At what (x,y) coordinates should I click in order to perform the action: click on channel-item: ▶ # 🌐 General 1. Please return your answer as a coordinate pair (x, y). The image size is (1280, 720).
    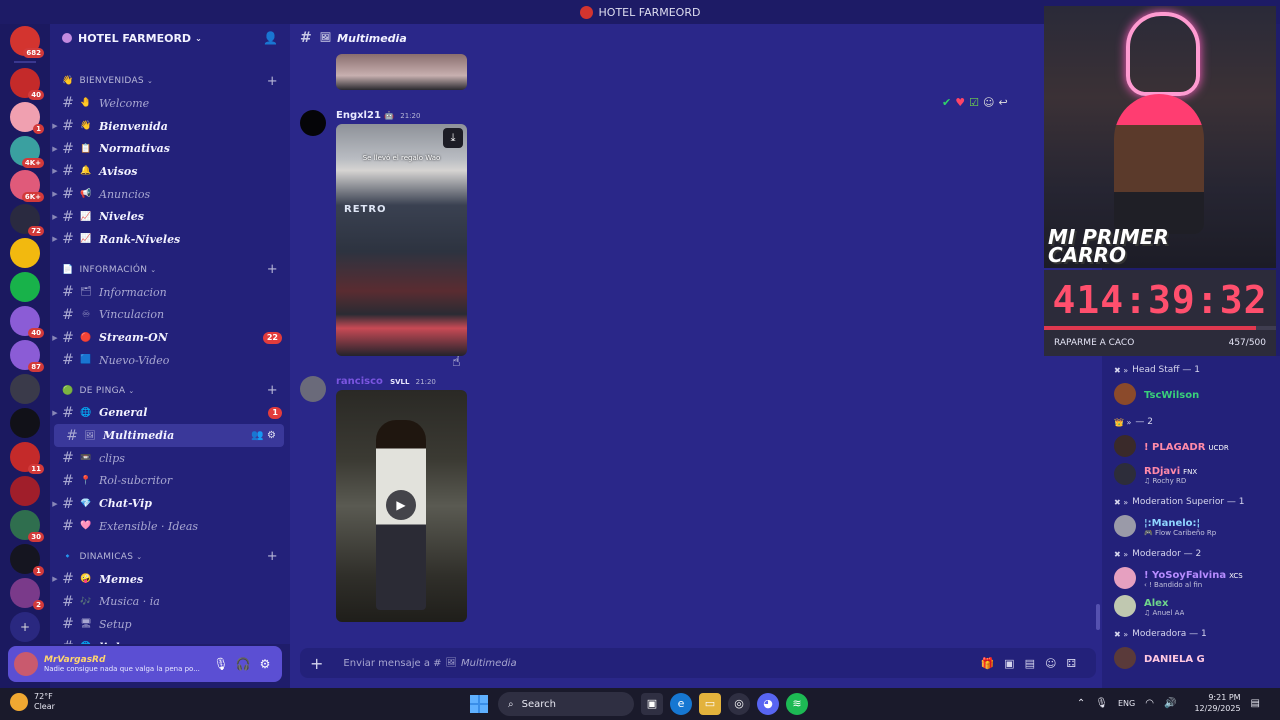
    Looking at the image, I should click on (170, 413).